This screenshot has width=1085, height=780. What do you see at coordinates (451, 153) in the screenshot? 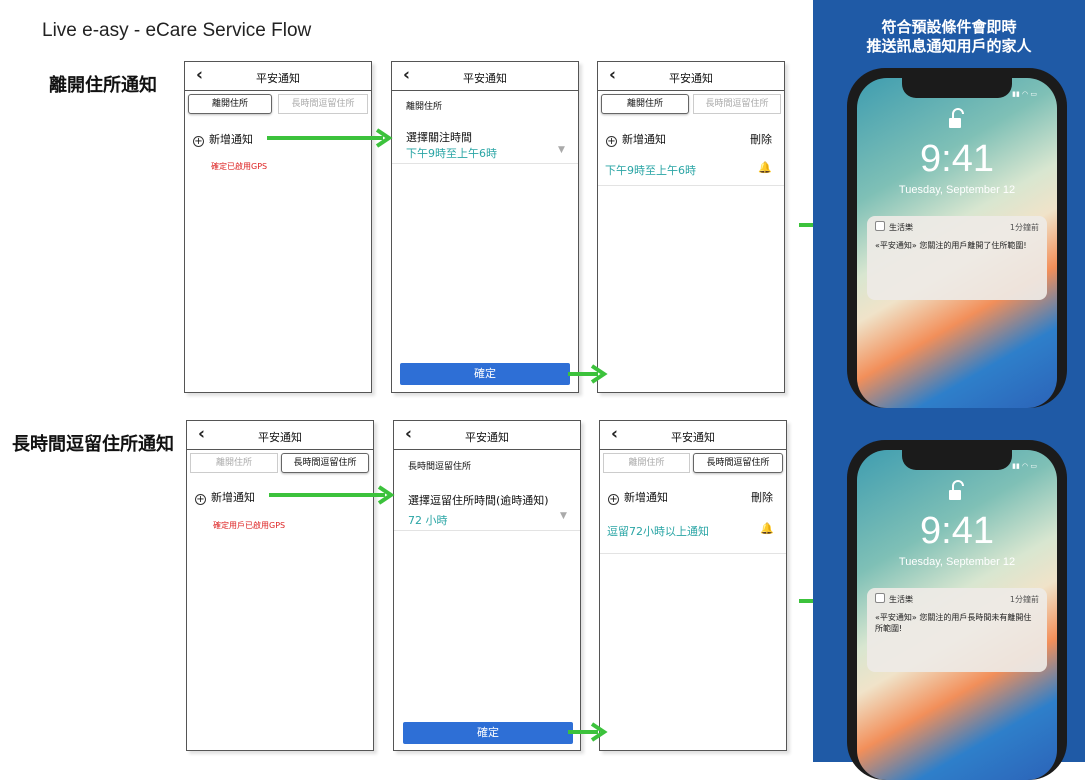
I see `time-range-select: 下午9時至上午6時` at bounding box center [451, 153].